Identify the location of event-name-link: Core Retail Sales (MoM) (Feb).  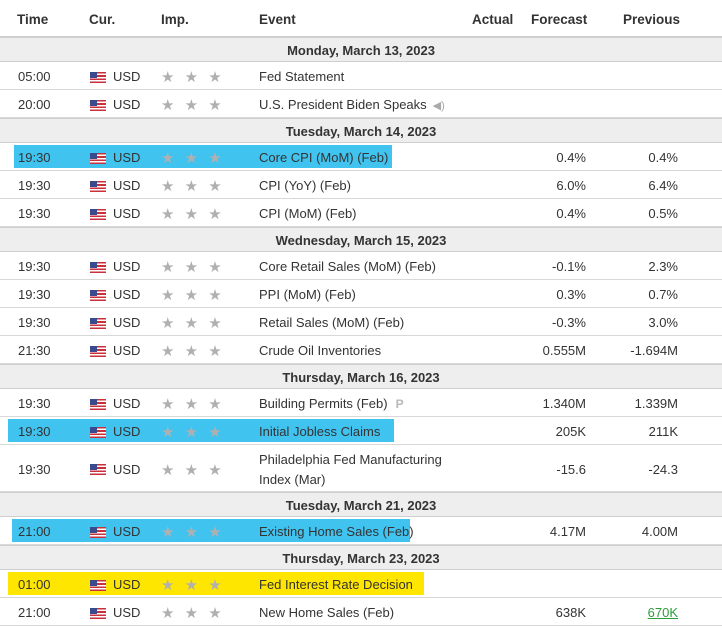
(347, 266).